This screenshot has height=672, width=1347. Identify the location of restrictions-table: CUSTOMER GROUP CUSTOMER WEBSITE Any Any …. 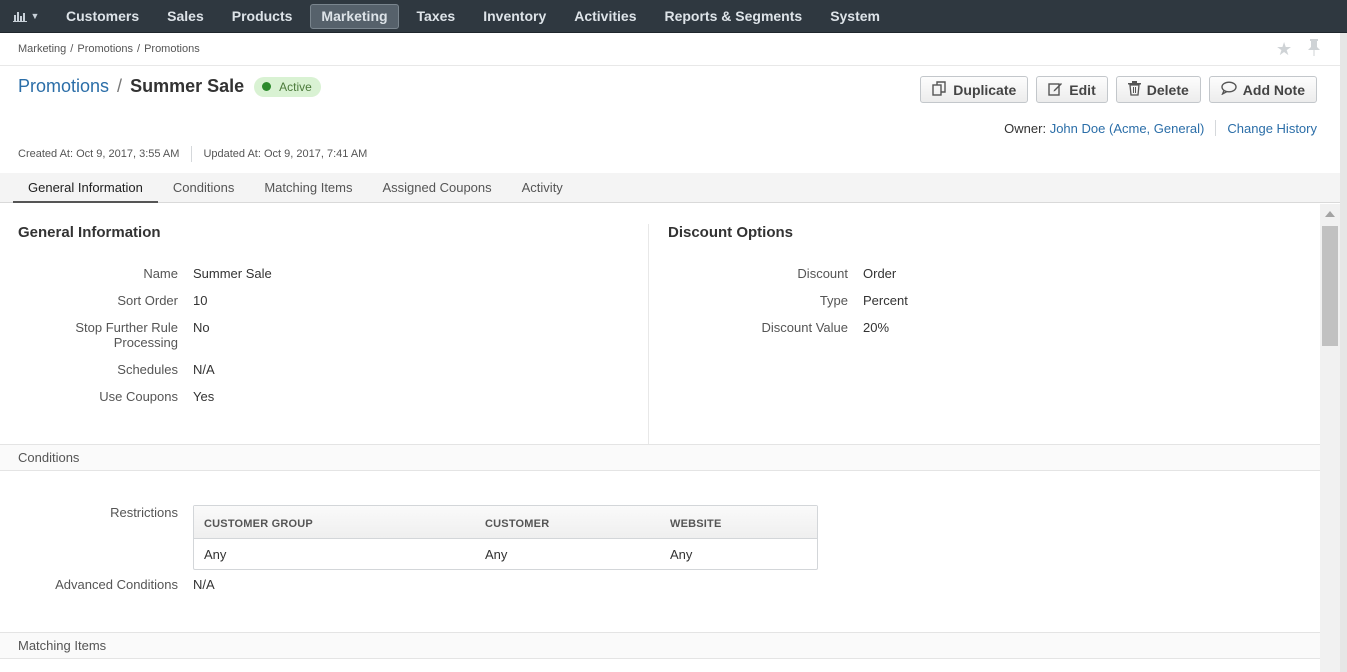
(505, 537).